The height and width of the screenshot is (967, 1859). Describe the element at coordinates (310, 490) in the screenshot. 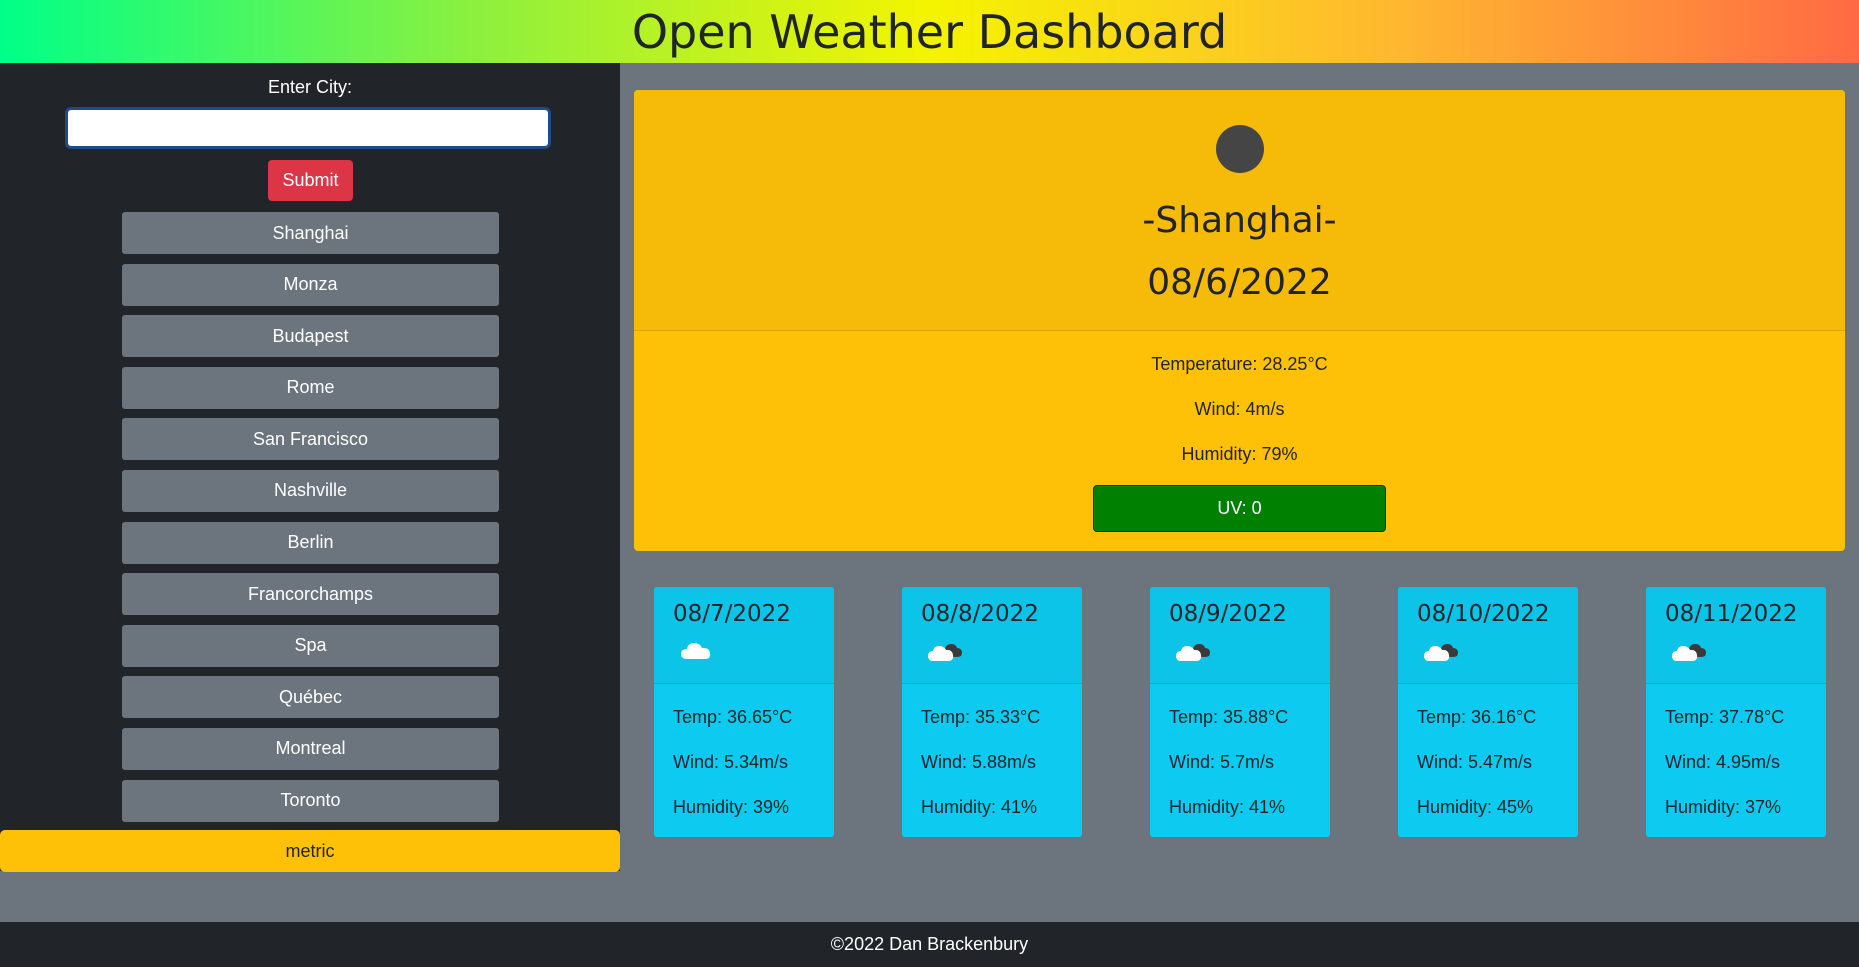

I see `history-city-button: Nashville` at that location.